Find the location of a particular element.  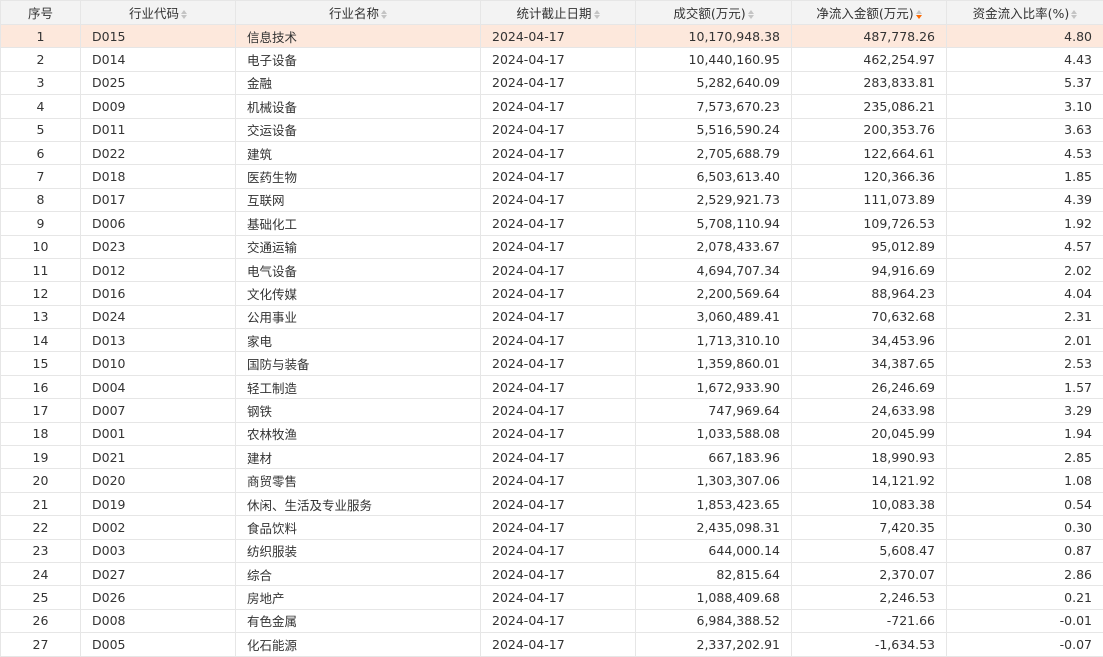

cell-industry-name: 房地产 is located at coordinates (358, 597).